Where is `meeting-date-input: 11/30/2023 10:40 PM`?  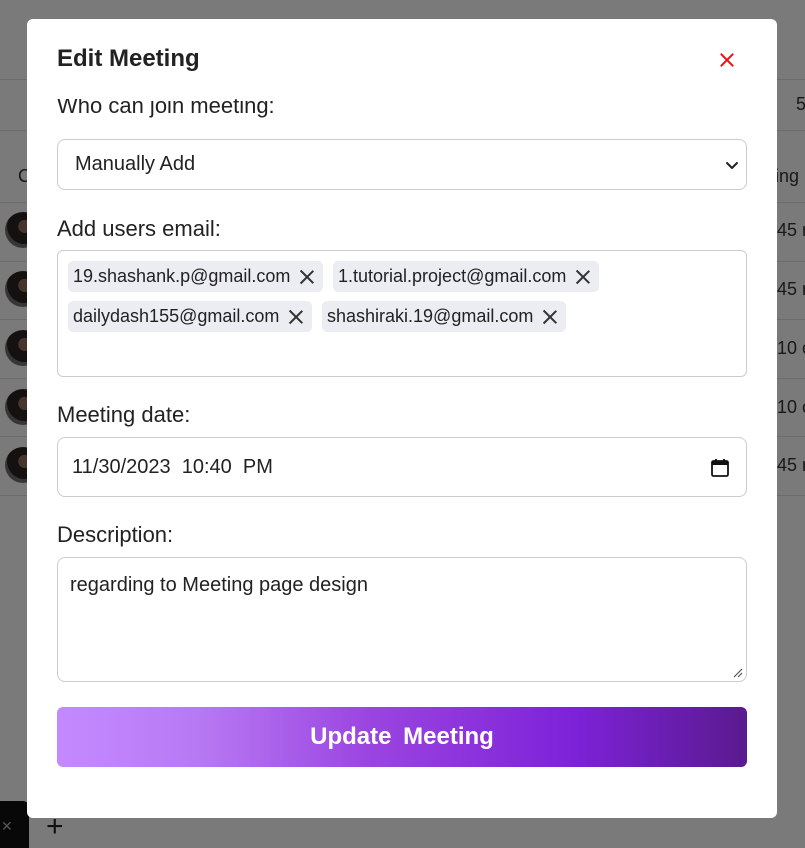
meeting-date-input: 11/30/2023 10:40 PM is located at coordinates (402, 467).